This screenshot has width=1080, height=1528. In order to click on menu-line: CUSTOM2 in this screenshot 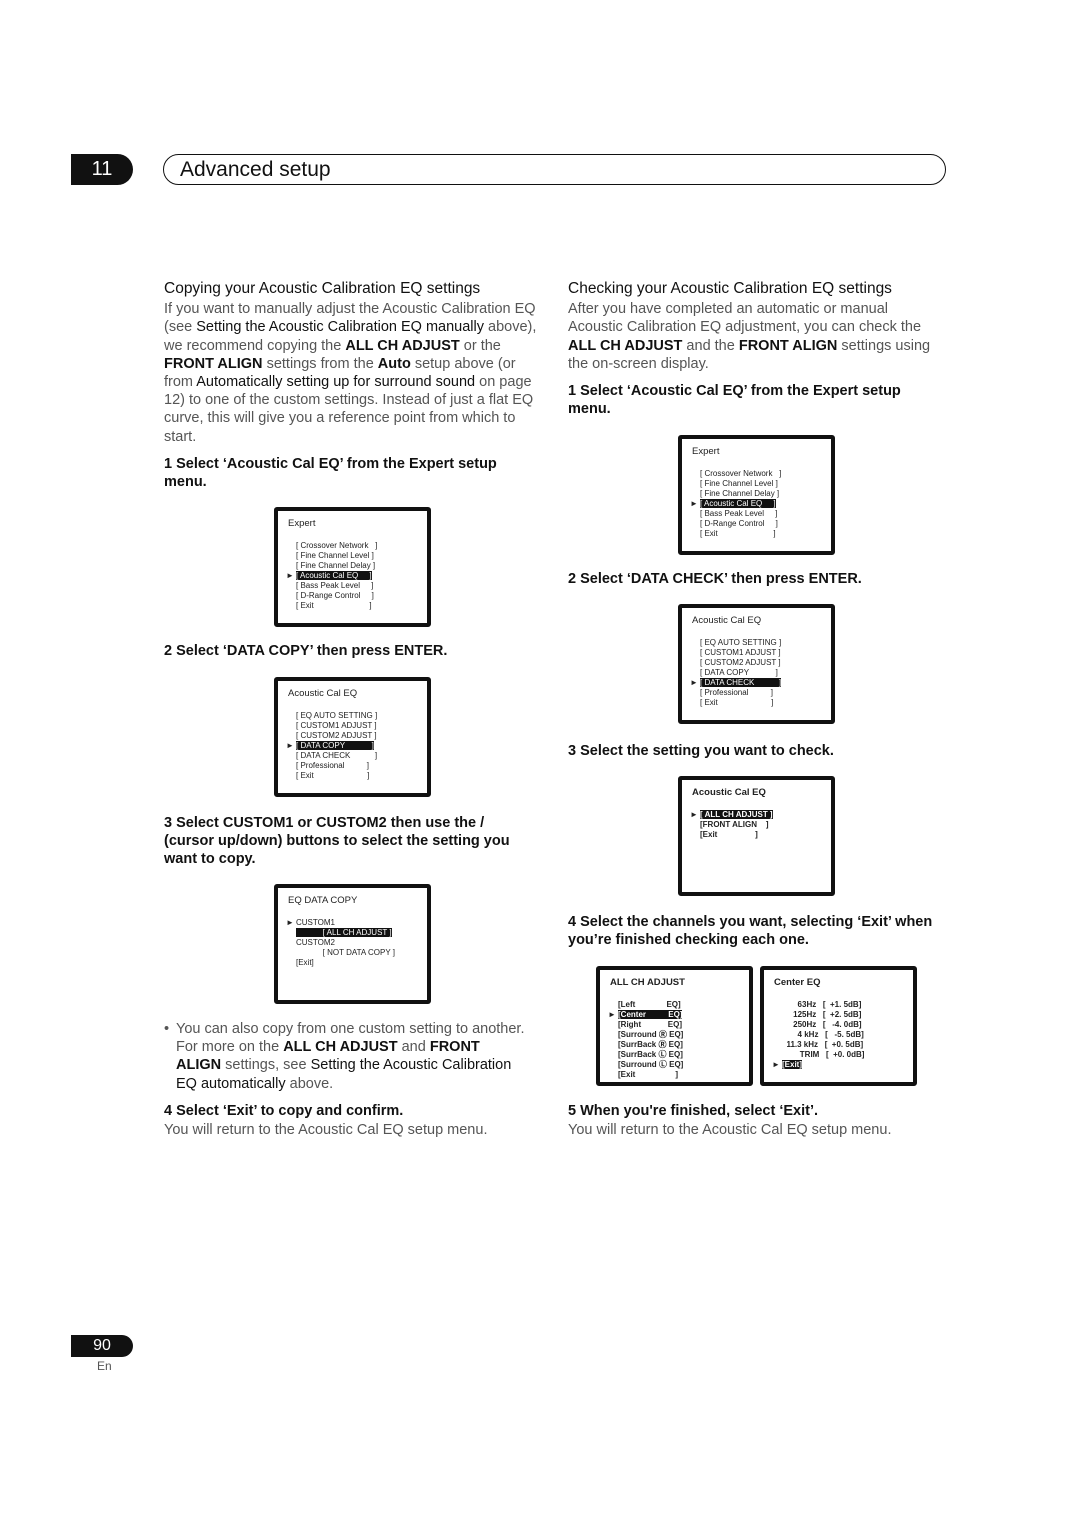, I will do `click(315, 942)`.